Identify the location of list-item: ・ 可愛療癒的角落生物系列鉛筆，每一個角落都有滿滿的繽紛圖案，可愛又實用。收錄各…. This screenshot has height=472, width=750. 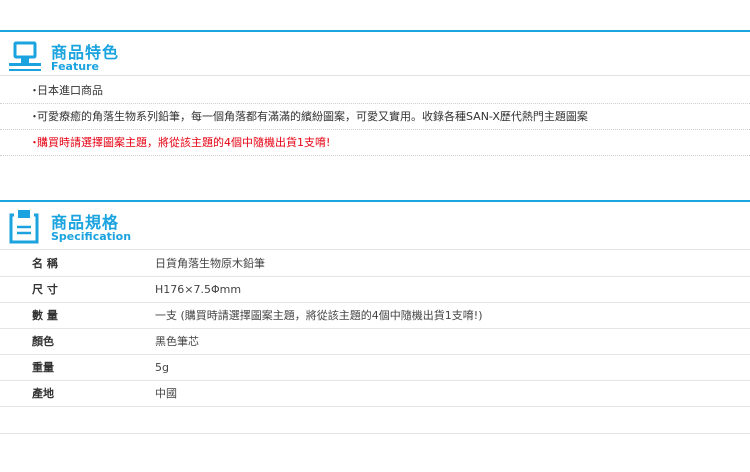
(375, 117).